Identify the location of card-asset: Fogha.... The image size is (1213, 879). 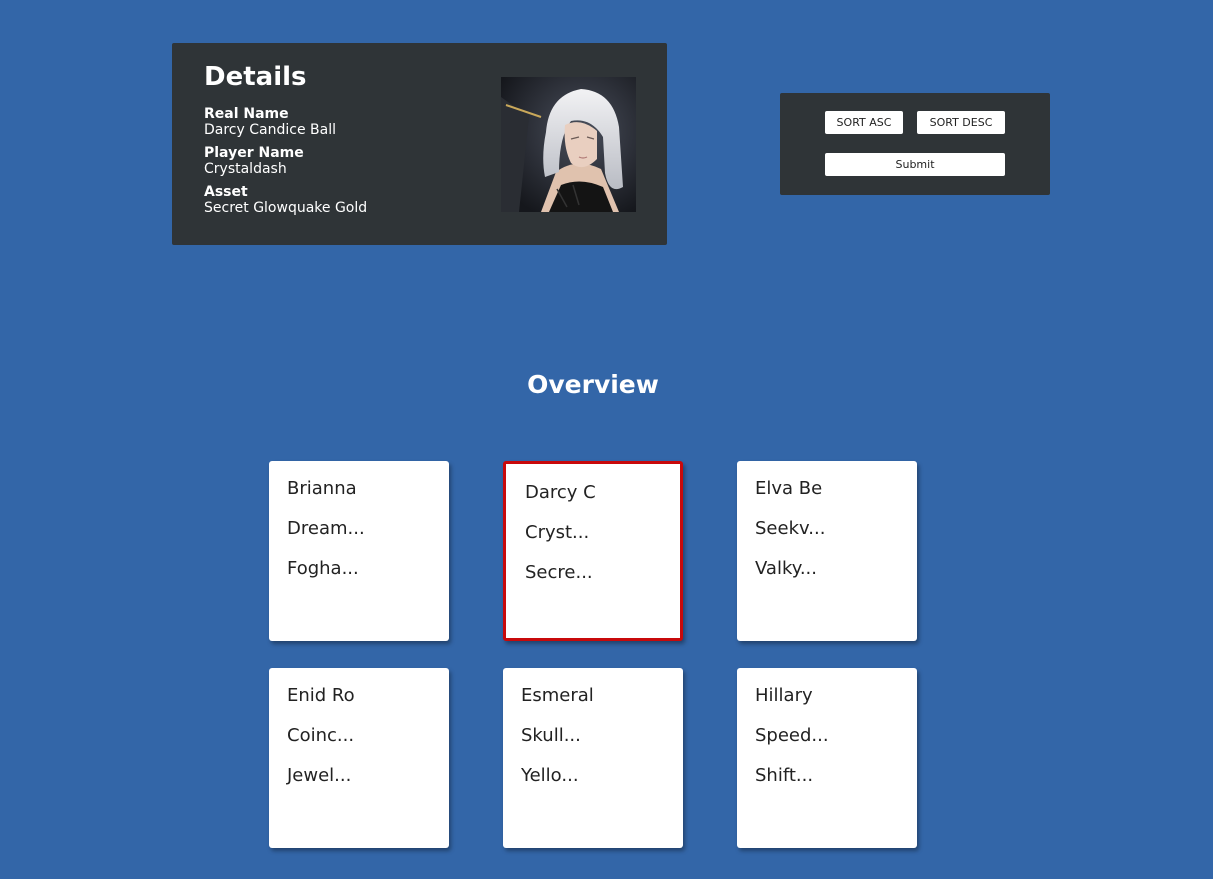
(323, 568).